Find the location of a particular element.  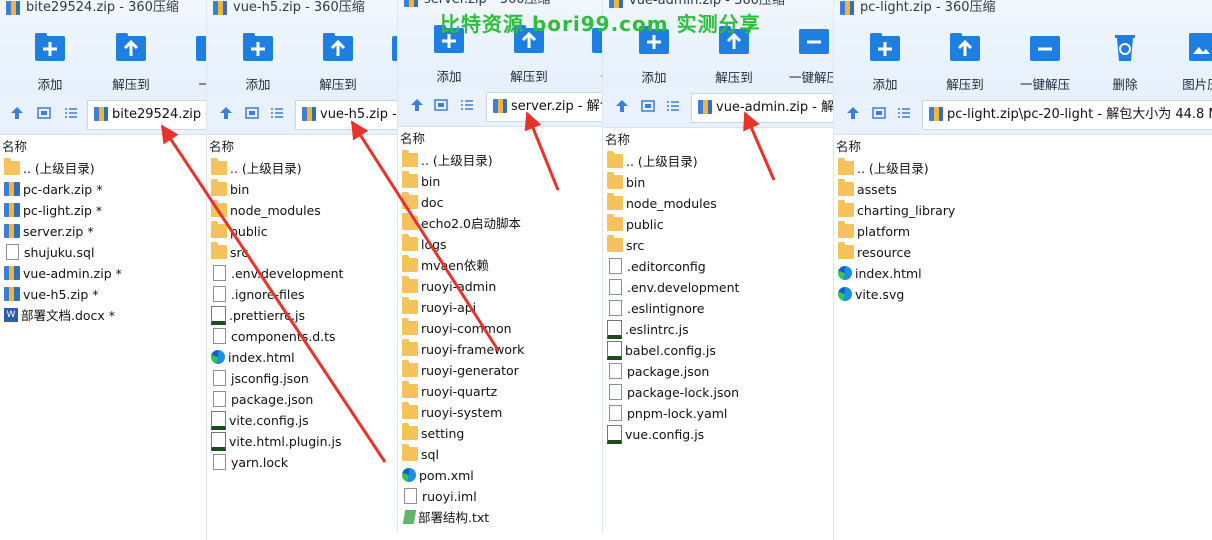

one-click-extract-button: 一键 is located at coordinates (191, 62).